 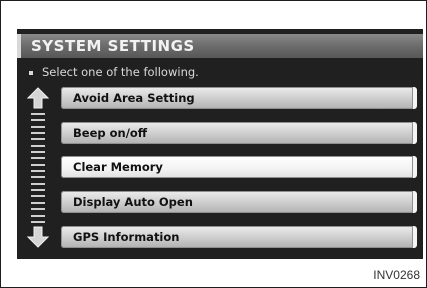 What do you see at coordinates (38, 98) in the screenshot?
I see `scroll-up-arrow-icon` at bounding box center [38, 98].